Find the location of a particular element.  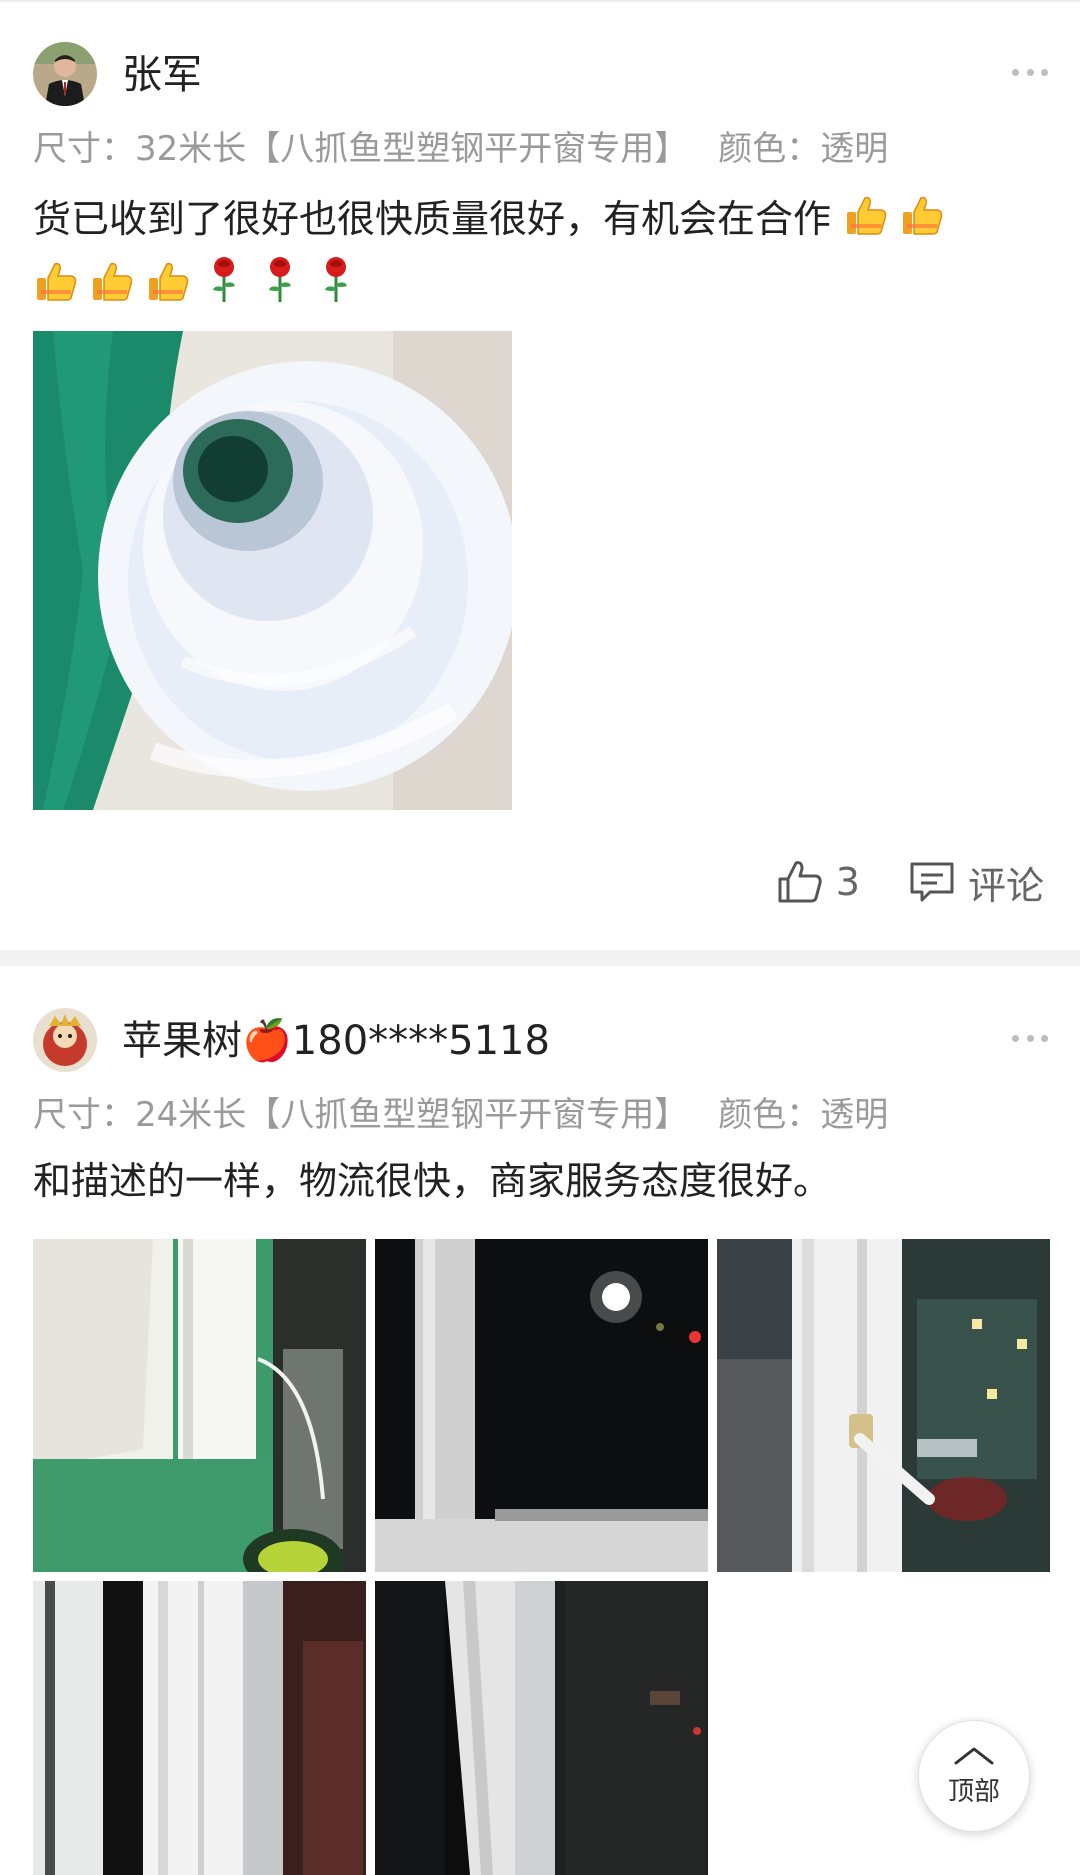

spec-size: 尺寸：24米长【八抓鱼型塑钢平开窗专用】 is located at coordinates (361, 1115).